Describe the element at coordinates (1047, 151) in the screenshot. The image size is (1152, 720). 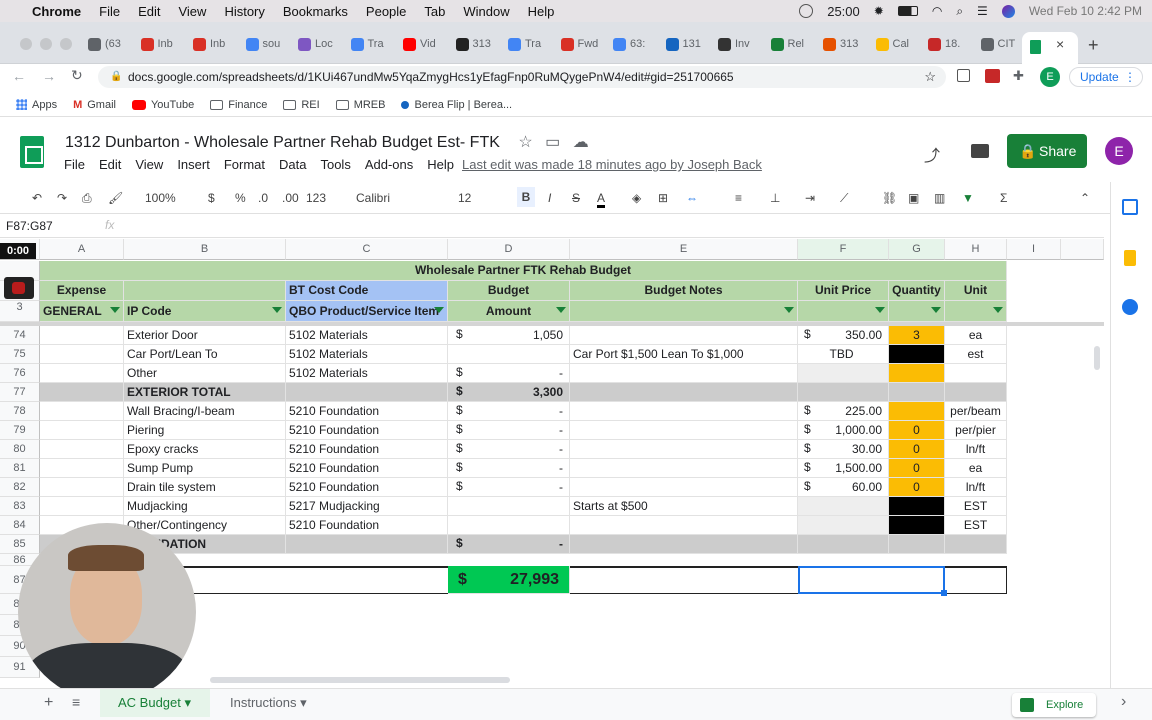
I see `share-button: 🔒 Share` at that location.